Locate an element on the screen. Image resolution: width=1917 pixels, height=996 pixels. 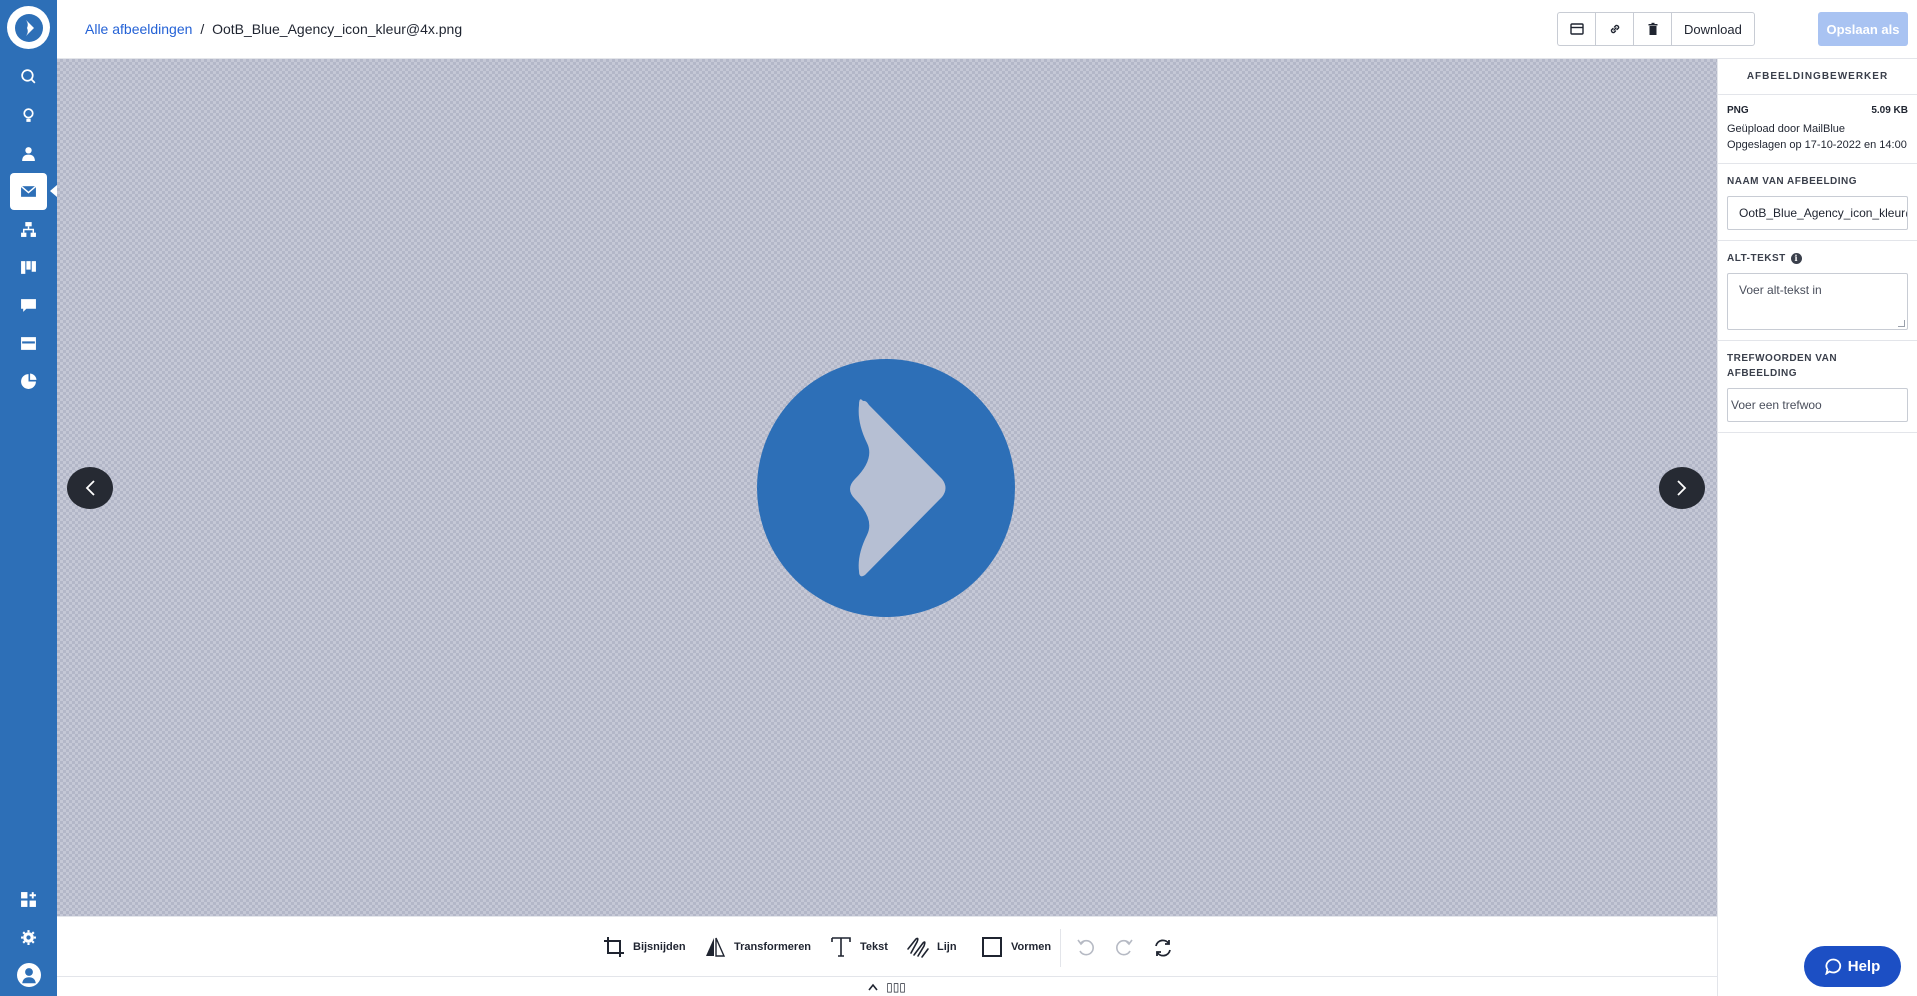
crop-tool-label: Bijsnijden is located at coordinates (659, 947).